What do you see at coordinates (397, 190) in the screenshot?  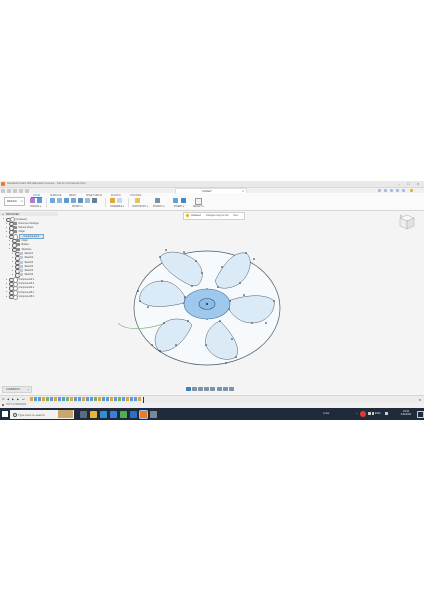 I see `notifications-icon` at bounding box center [397, 190].